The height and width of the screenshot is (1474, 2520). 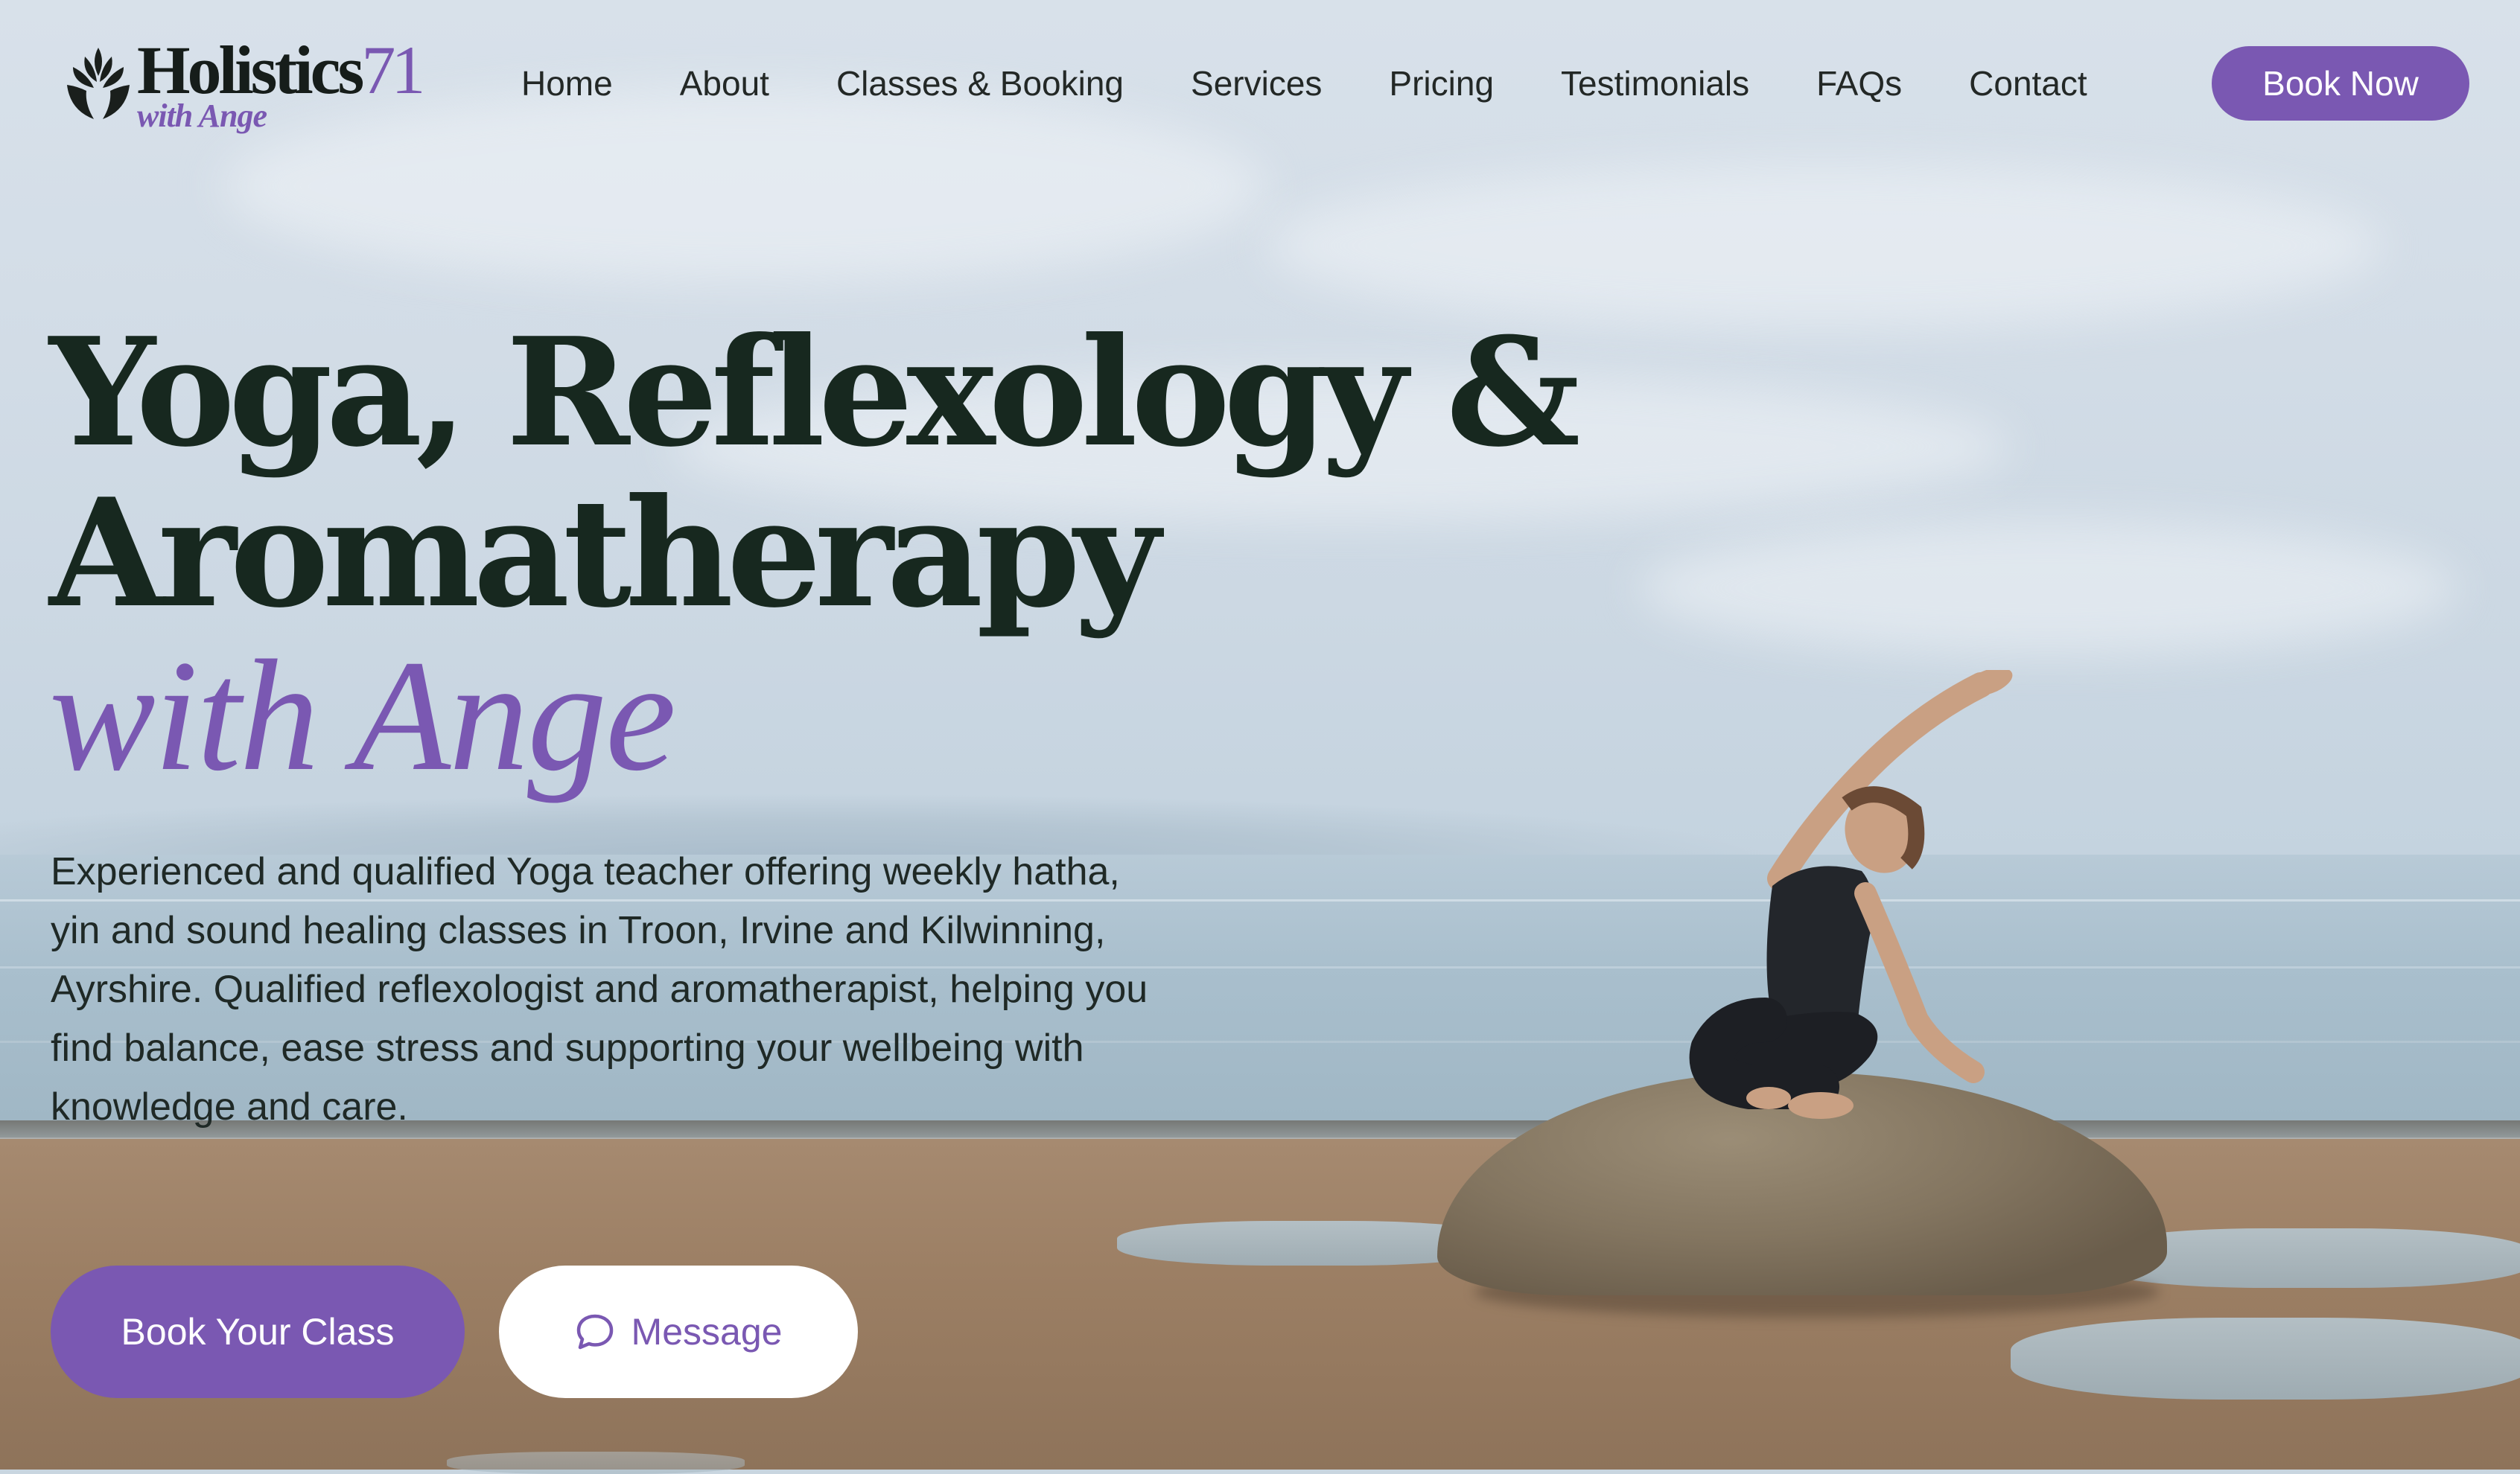 What do you see at coordinates (1655, 83) in the screenshot?
I see `nav-link-testimonials: Testimonials` at bounding box center [1655, 83].